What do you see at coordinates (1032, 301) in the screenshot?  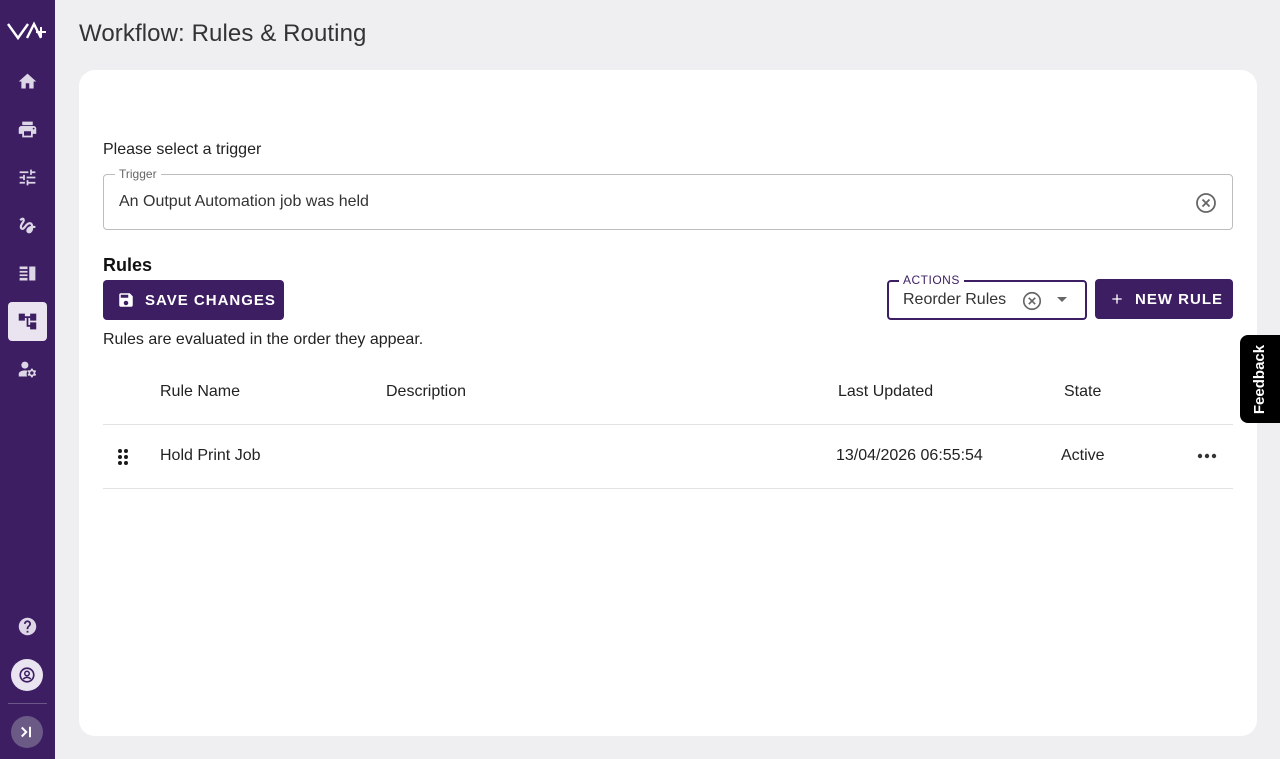 I see `clear-actions-icon` at bounding box center [1032, 301].